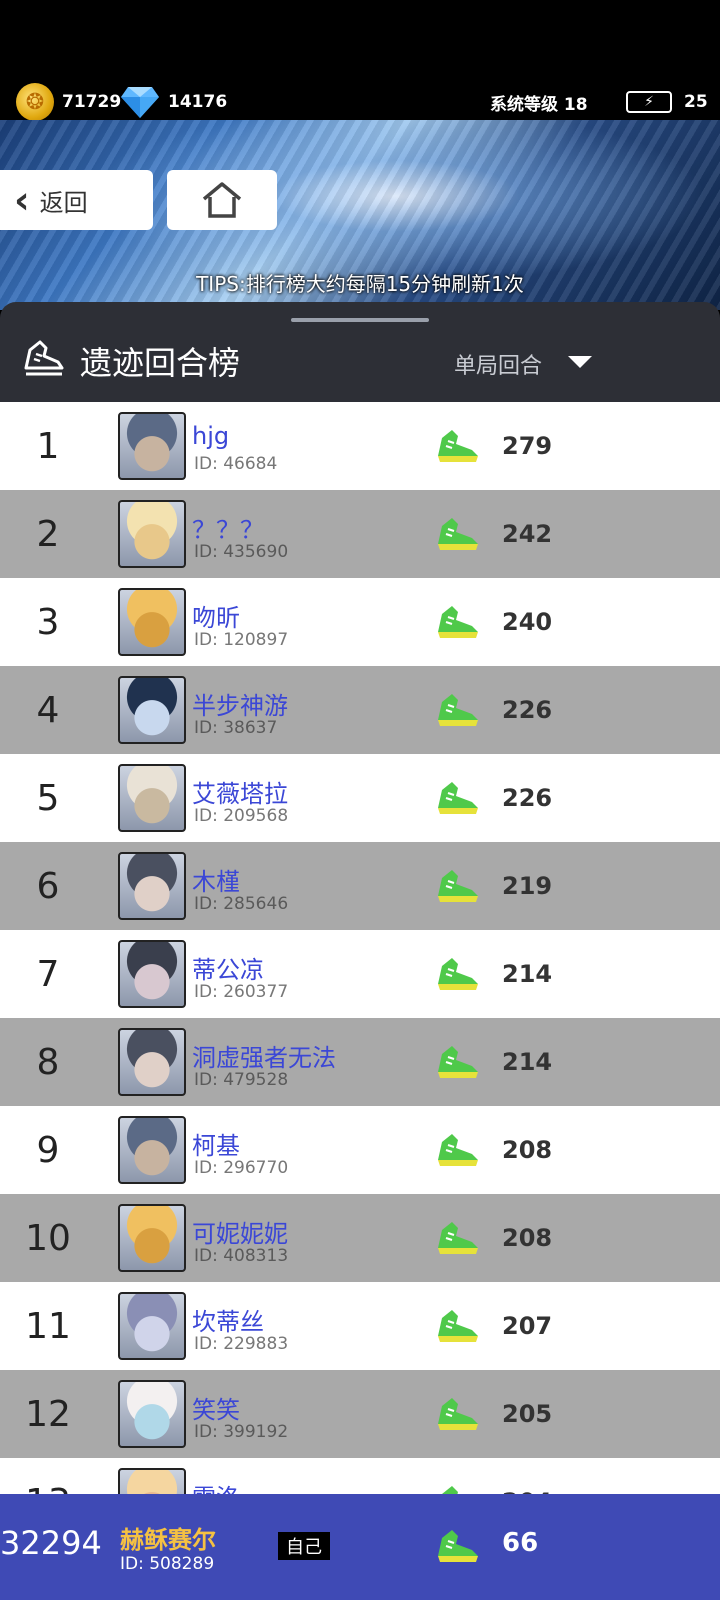 This screenshot has height=1600, width=720. Describe the element at coordinates (48, 1238) in the screenshot. I see `rank-number: 10` at that location.